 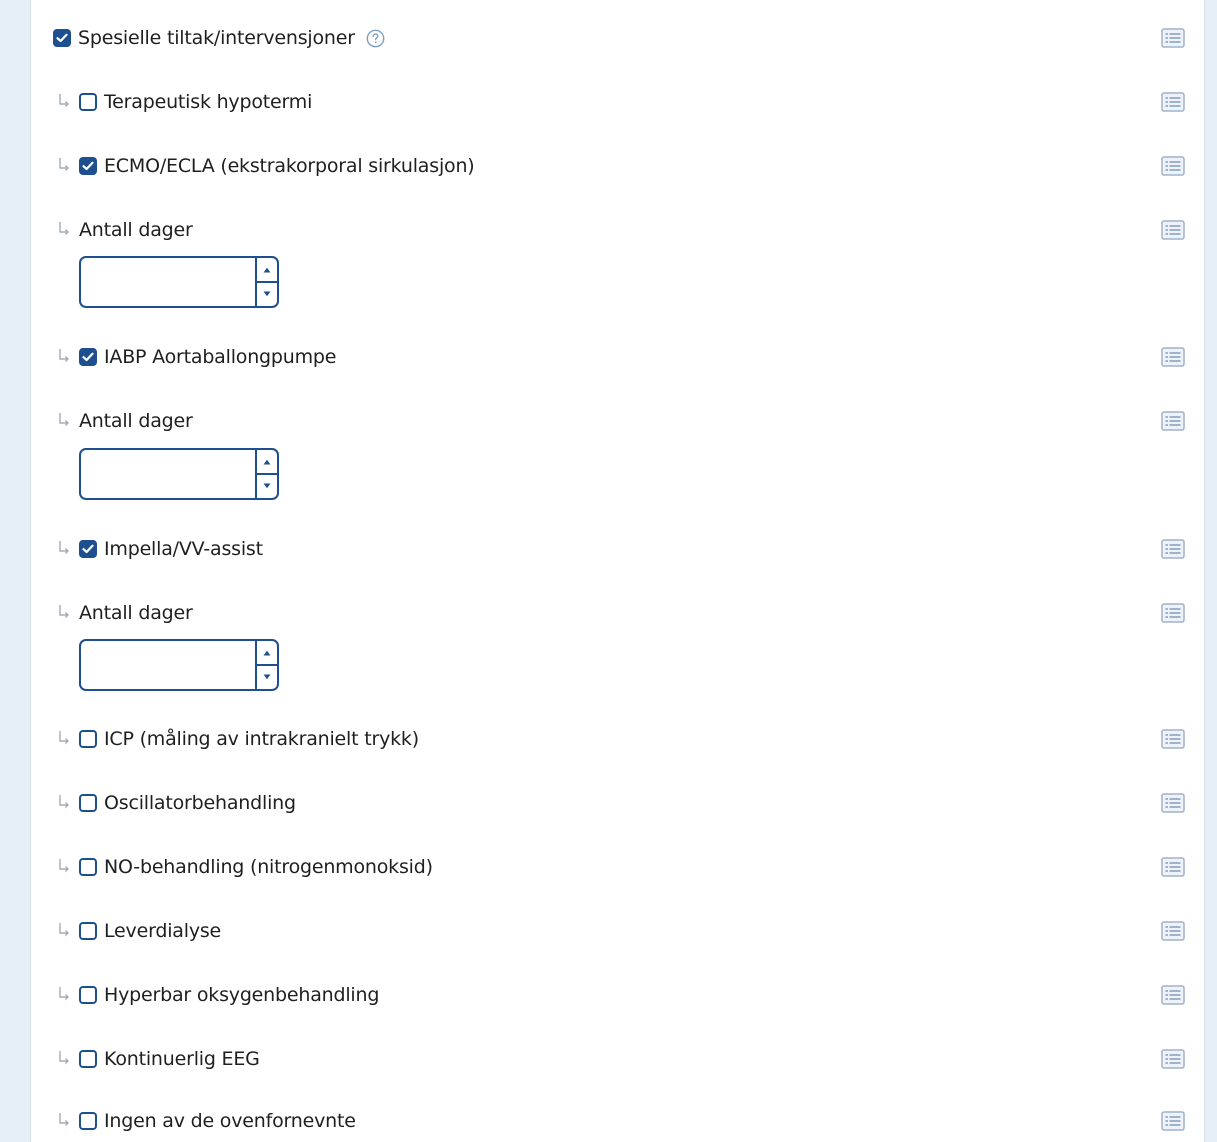 I want to click on list-item: Leverdialyse, so click(x=617, y=931).